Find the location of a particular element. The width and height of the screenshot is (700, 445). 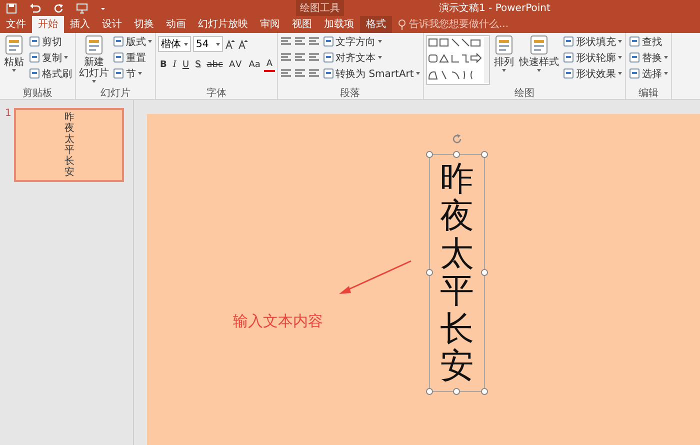

ribbon-button: 形状效果 is located at coordinates (592, 73).